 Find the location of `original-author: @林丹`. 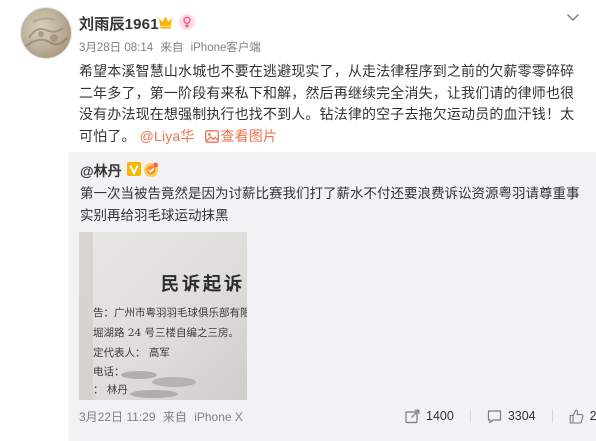

original-author: @林丹 is located at coordinates (101, 171).